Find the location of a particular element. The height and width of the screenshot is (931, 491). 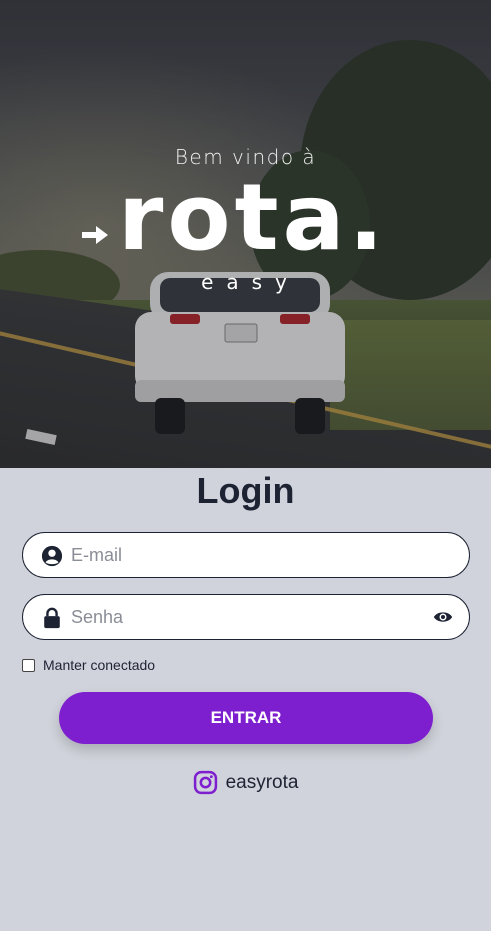

instagram-icon is located at coordinates (205, 782).